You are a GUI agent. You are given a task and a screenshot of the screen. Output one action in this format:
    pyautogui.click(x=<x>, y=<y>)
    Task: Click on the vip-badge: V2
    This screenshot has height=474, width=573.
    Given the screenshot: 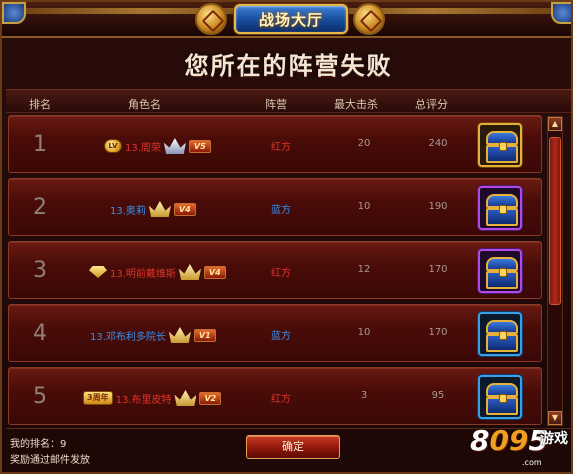 What is the action you would take?
    pyautogui.click(x=210, y=398)
    